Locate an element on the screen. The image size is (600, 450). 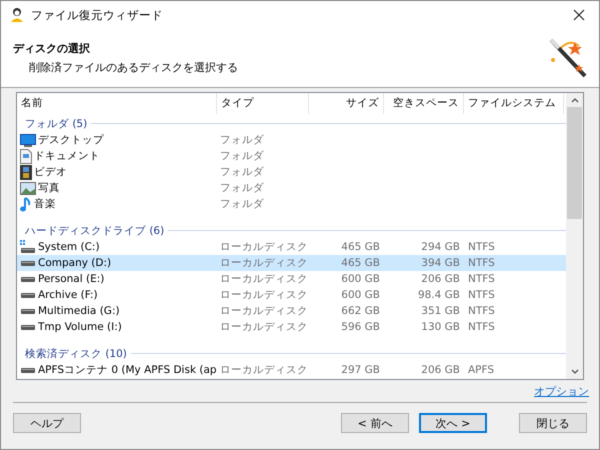
step-title: ディスクの選択 is located at coordinates (52, 48).